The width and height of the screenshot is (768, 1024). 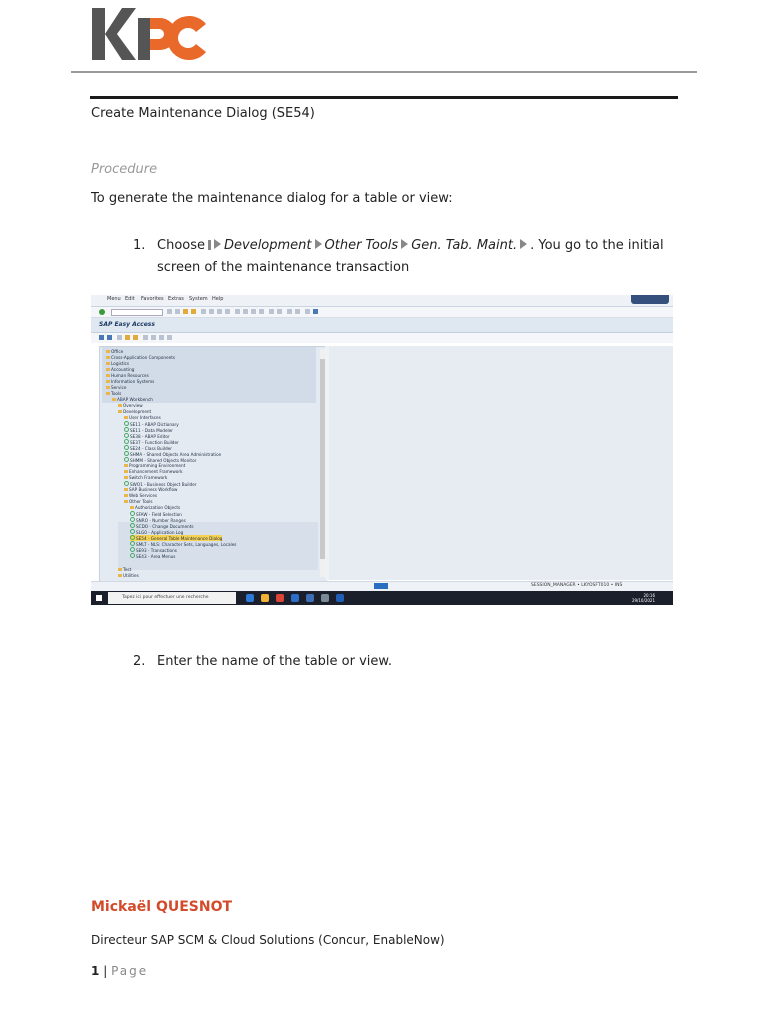 I want to click on tree-node: SAP Business Workflow, so click(x=150, y=489).